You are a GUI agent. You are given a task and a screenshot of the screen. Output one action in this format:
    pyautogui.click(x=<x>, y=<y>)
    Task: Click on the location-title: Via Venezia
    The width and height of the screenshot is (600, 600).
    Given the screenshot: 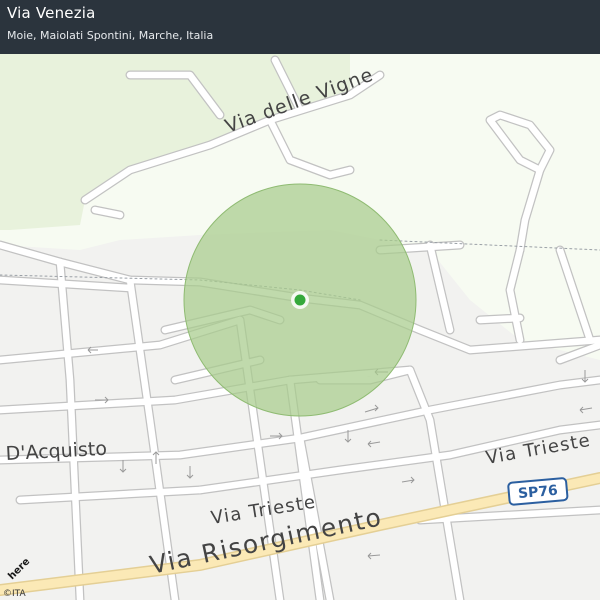 What is the action you would take?
    pyautogui.click(x=51, y=13)
    